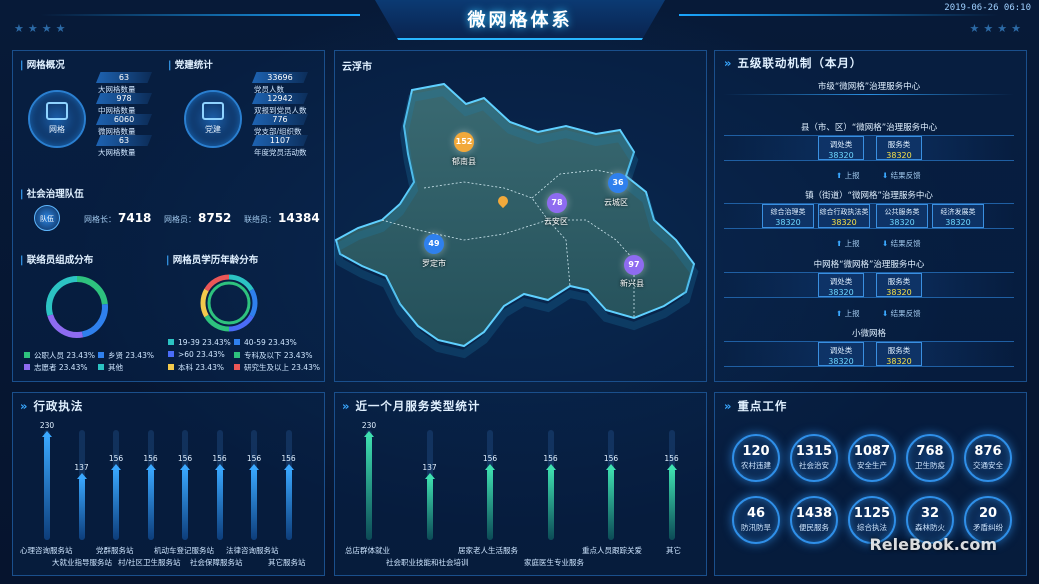 This screenshot has height=584, width=1039. I want to click on town-box-2: 公共服务类 38320, so click(902, 216).